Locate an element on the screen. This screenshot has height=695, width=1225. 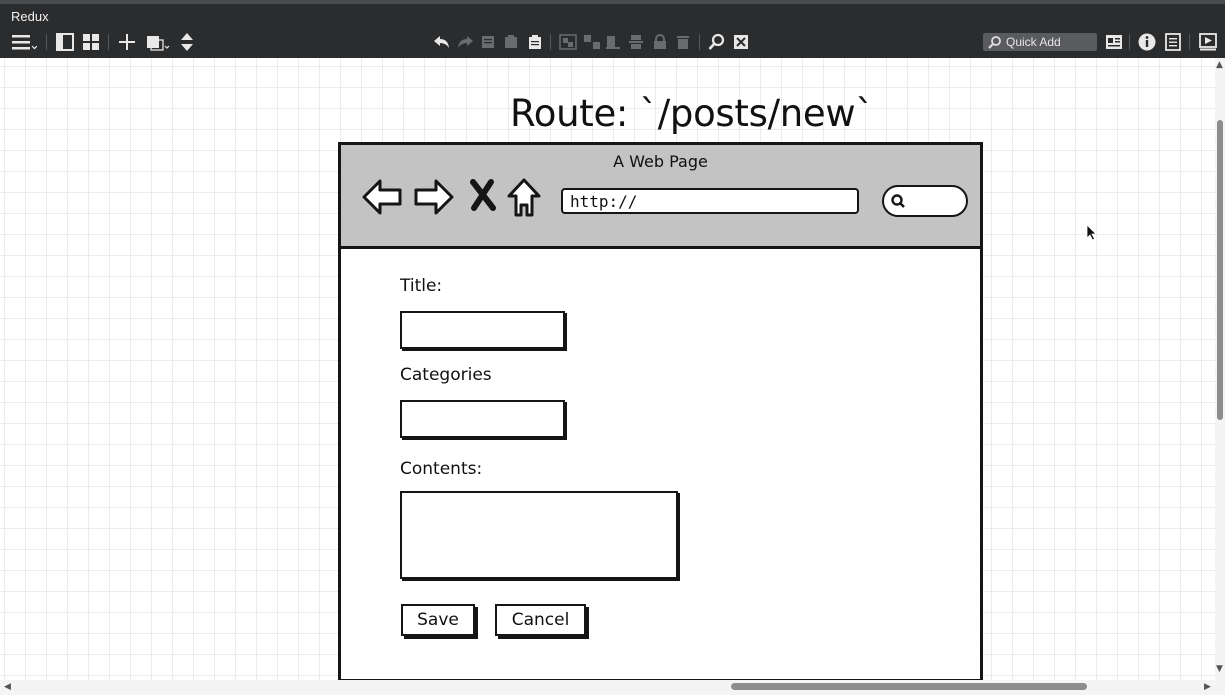
title-input is located at coordinates (482, 330).